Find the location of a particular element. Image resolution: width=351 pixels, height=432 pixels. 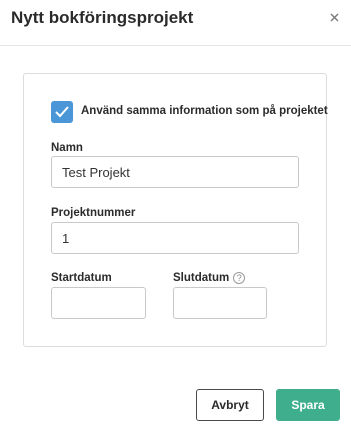

project-number-input is located at coordinates (175, 238).